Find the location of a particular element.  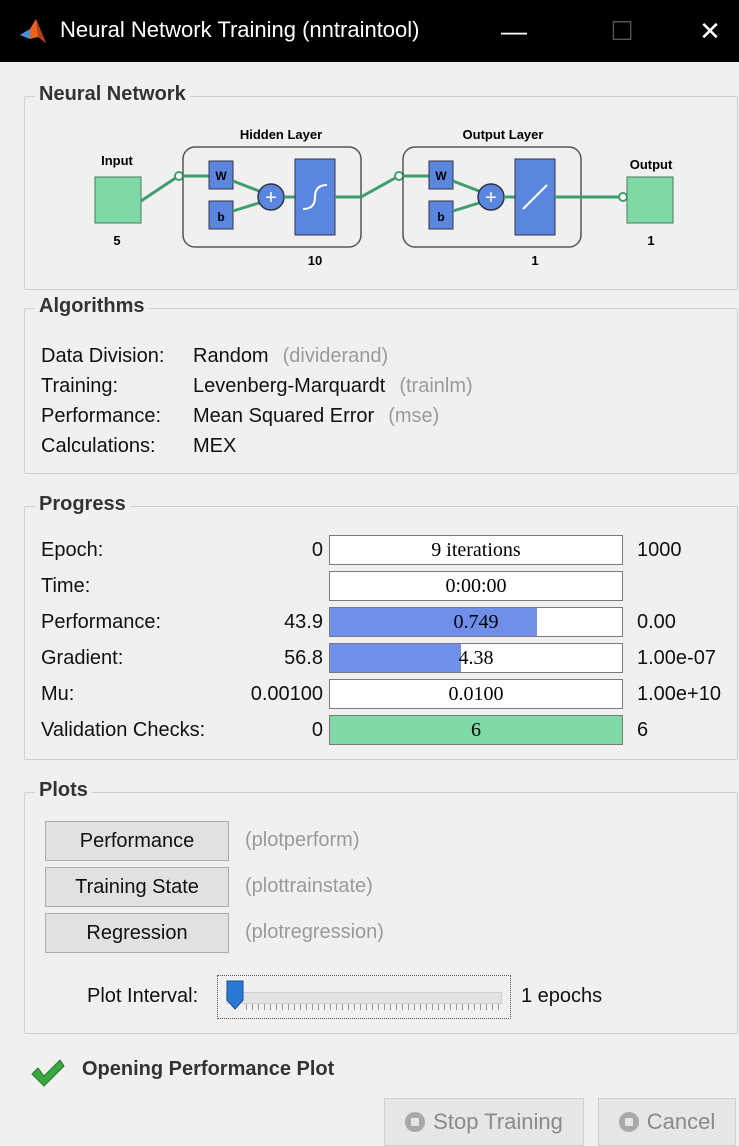

progress-current: 0.0100 is located at coordinates (476, 694).